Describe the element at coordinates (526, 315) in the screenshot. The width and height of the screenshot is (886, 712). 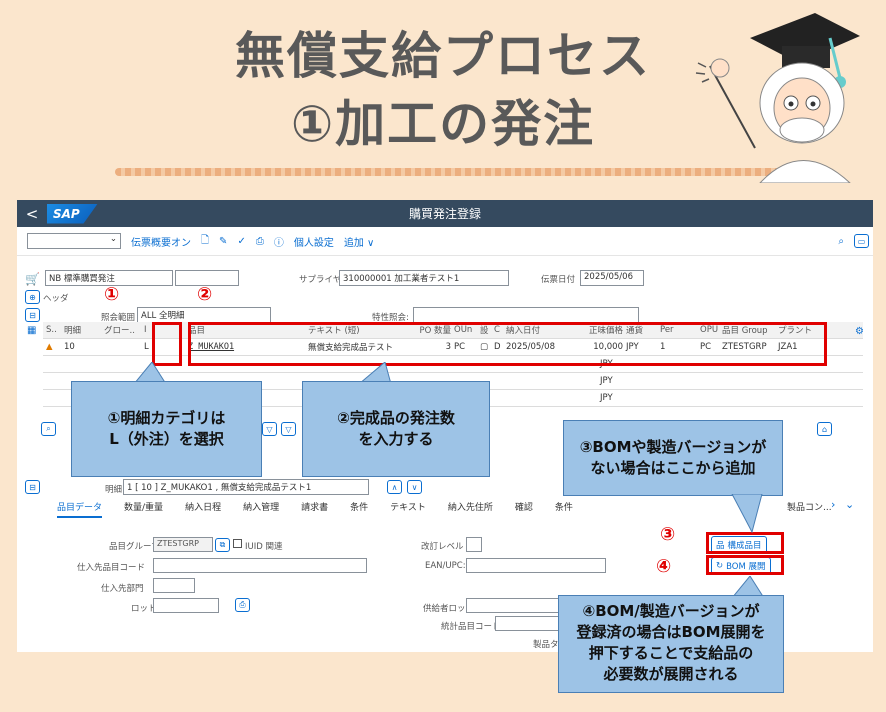
I see `special-select` at that location.